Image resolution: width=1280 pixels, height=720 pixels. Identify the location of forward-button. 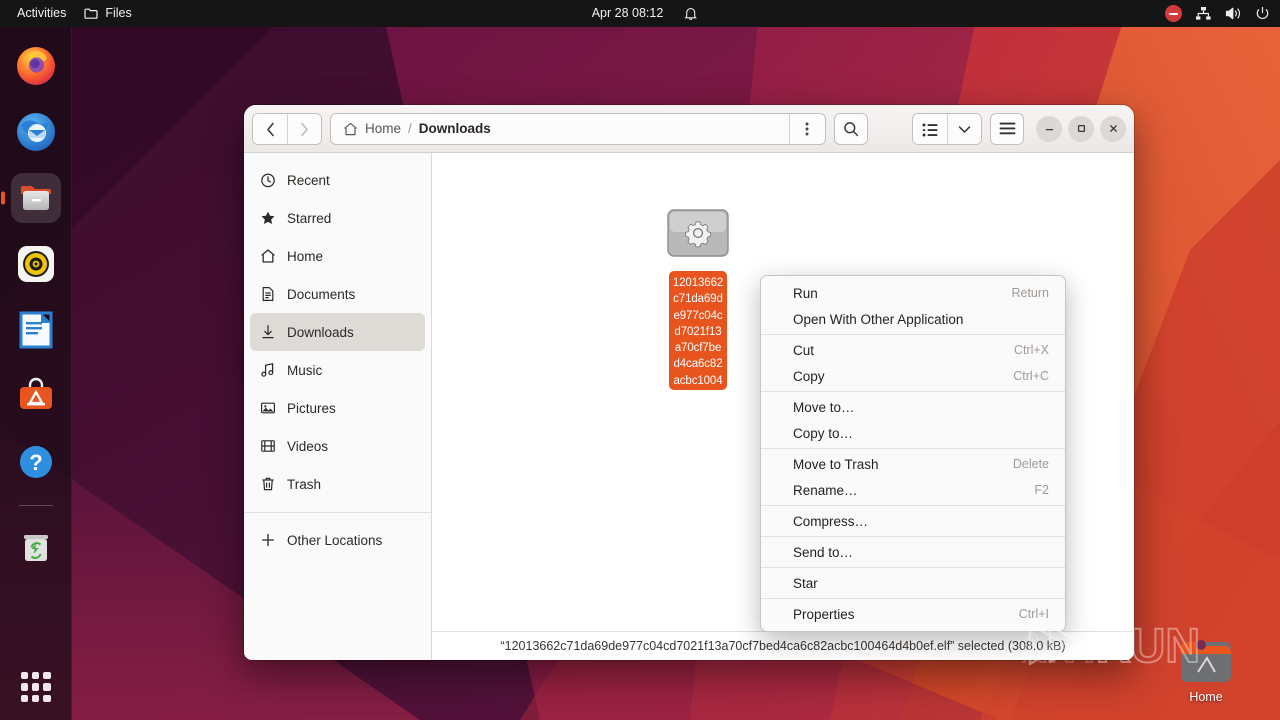
(304, 128).